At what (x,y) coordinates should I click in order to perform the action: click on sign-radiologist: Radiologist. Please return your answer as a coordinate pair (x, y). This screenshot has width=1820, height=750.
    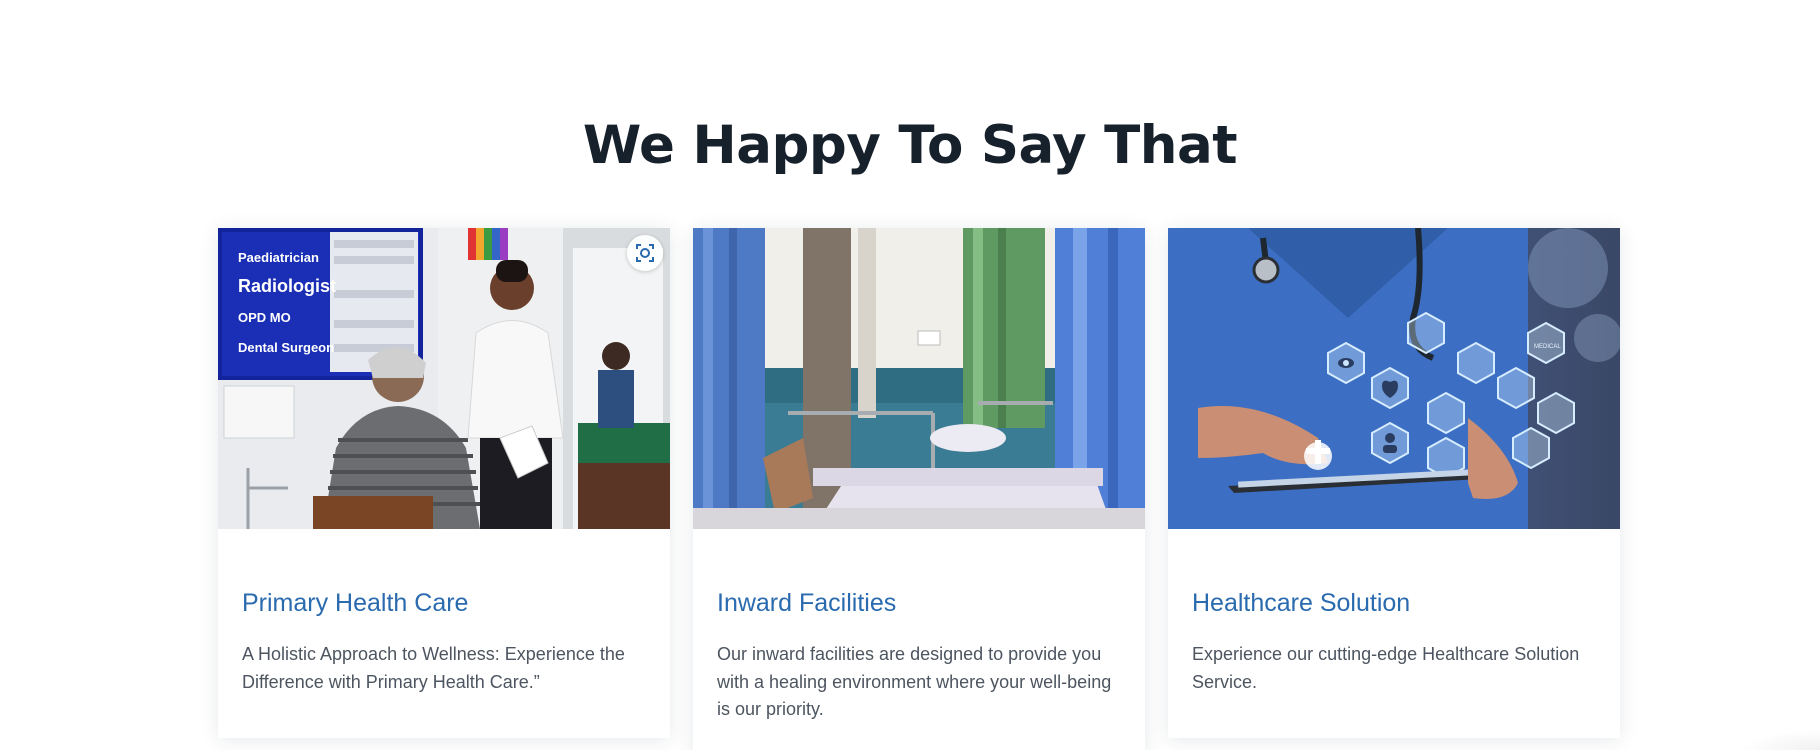
    Looking at the image, I should click on (287, 286).